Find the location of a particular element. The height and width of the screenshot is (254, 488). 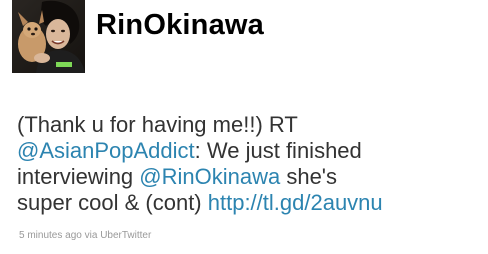

source-app-link: UberTwitter is located at coordinates (125, 235).